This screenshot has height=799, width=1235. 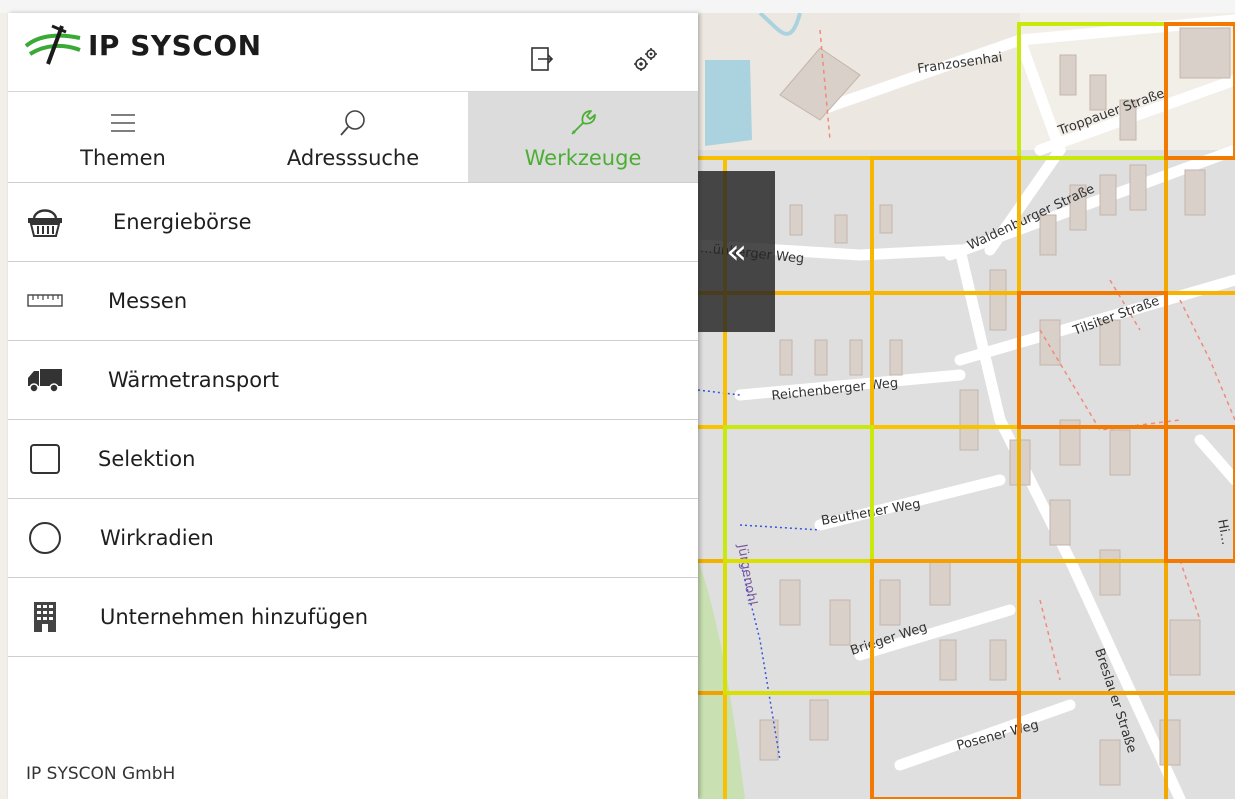 I want to click on footer-company: IP SYSCON GmbH, so click(x=101, y=774).